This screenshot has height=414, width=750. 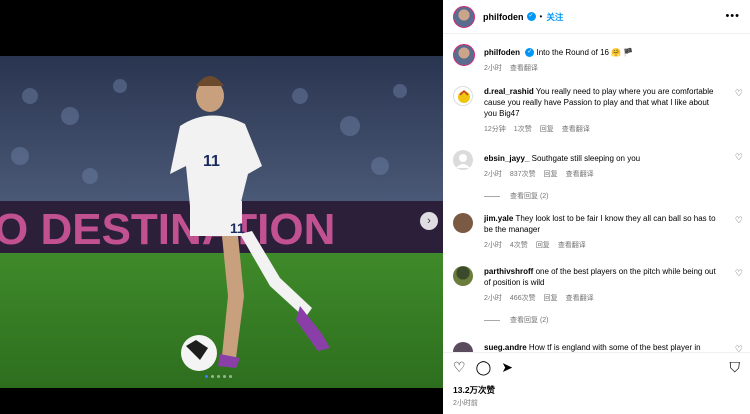 What do you see at coordinates (505, 347) in the screenshot?
I see `comment-username: sueg.andre` at bounding box center [505, 347].